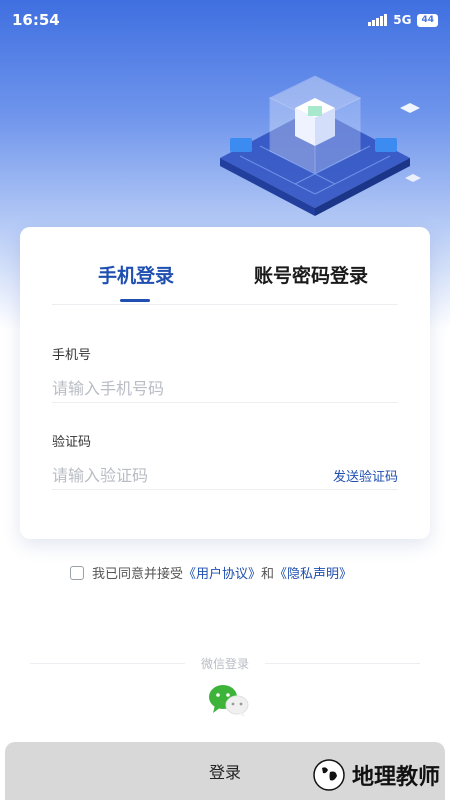 The width and height of the screenshot is (450, 800). Describe the element at coordinates (135, 300) in the screenshot. I see `active-tab-indicator` at that location.